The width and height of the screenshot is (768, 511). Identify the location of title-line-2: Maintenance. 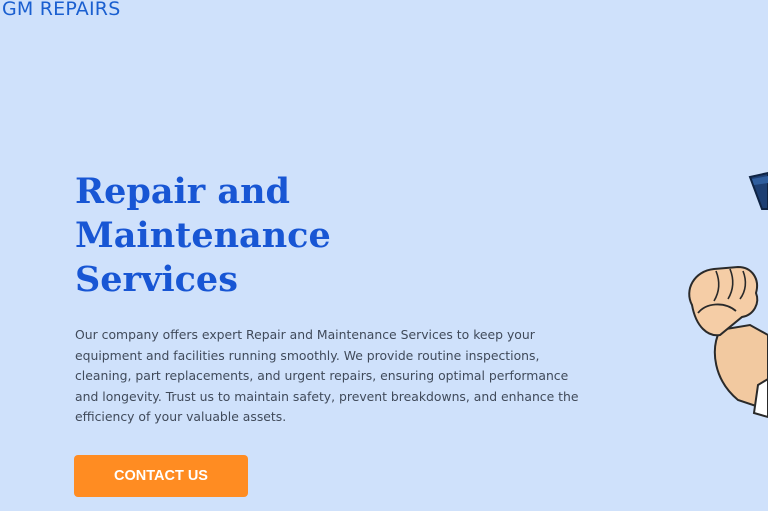
(203, 235).